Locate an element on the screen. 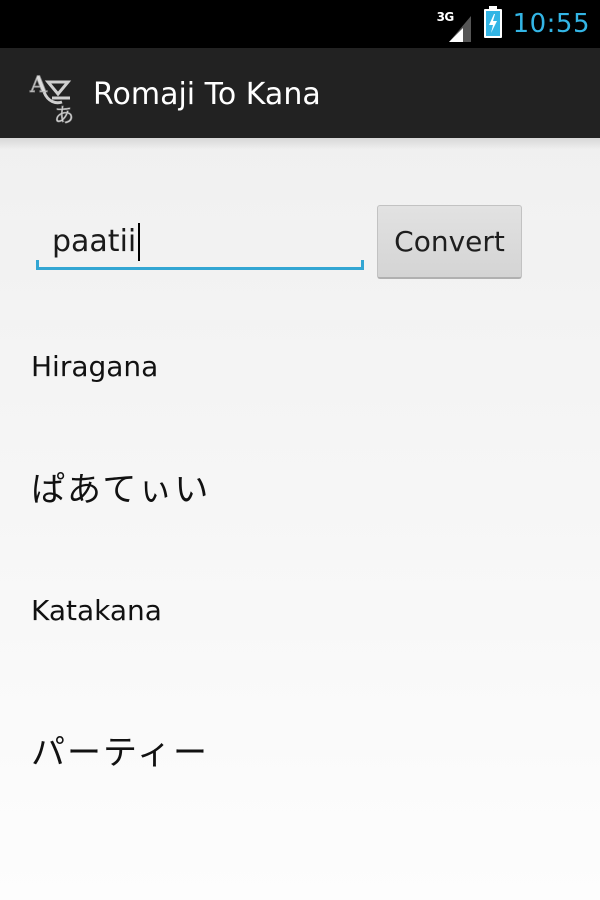 This screenshot has height=900, width=600. romaji-input-container is located at coordinates (200, 245).